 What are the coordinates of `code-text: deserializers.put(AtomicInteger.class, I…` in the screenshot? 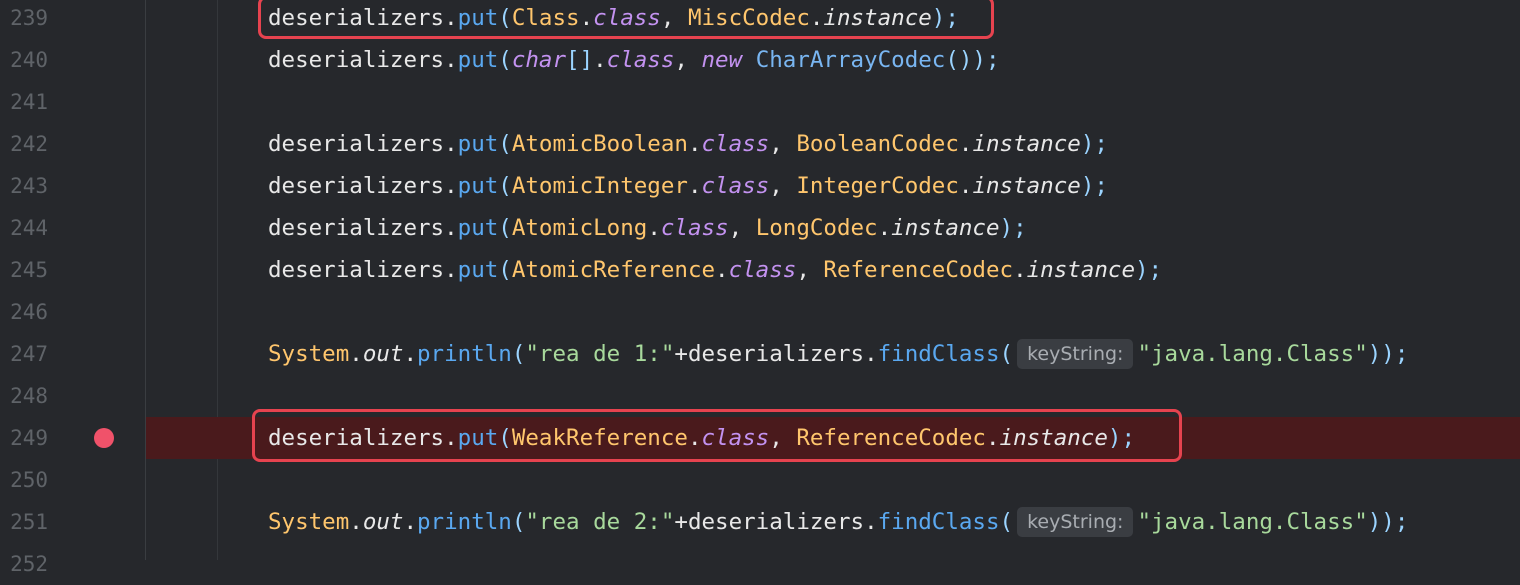 It's located at (688, 186).